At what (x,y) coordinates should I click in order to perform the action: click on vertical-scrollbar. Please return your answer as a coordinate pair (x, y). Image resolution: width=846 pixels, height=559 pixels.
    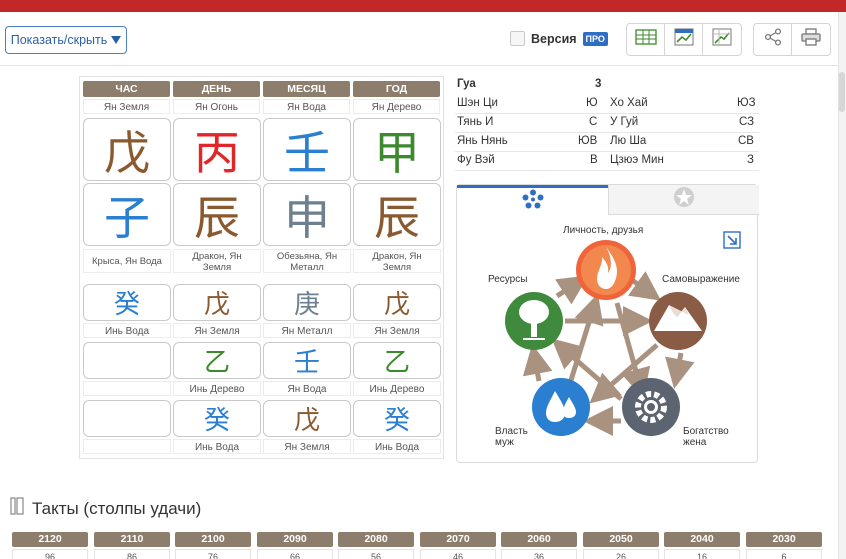
    Looking at the image, I should click on (842, 285).